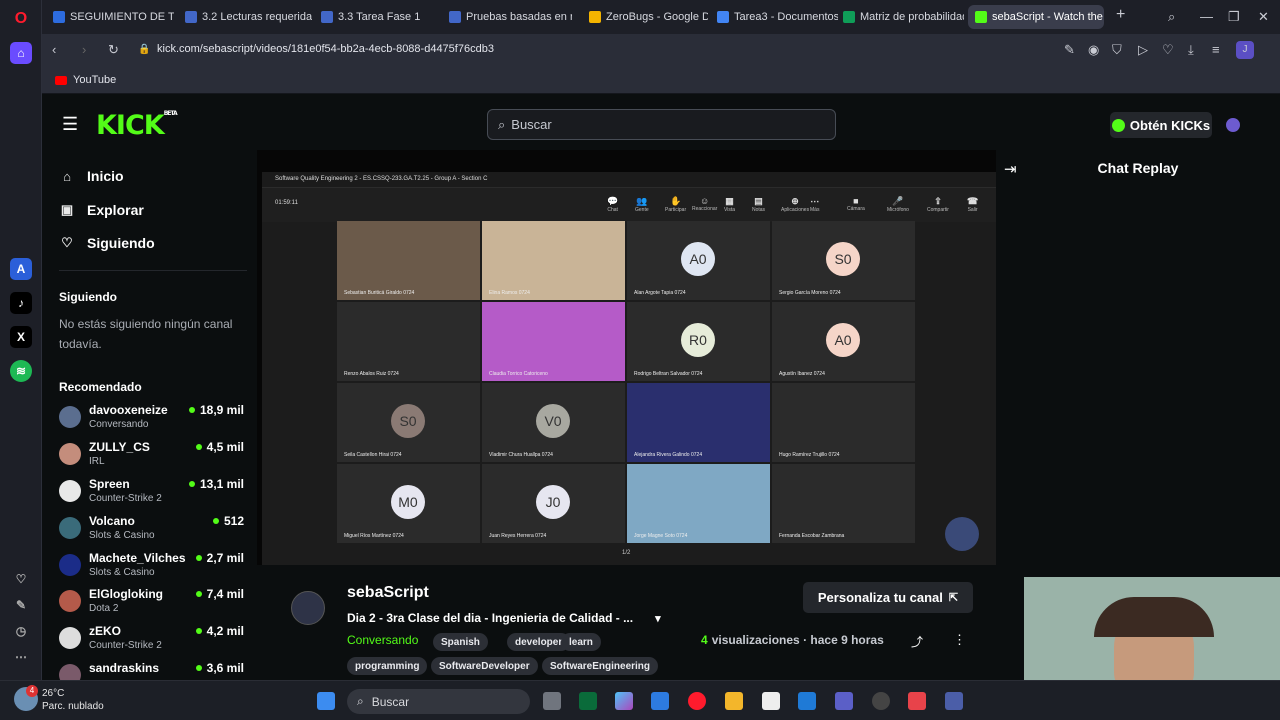  Describe the element at coordinates (843, 422) in the screenshot. I see `participant-tile: Hugo Ramírez Trujillo 0724` at that location.